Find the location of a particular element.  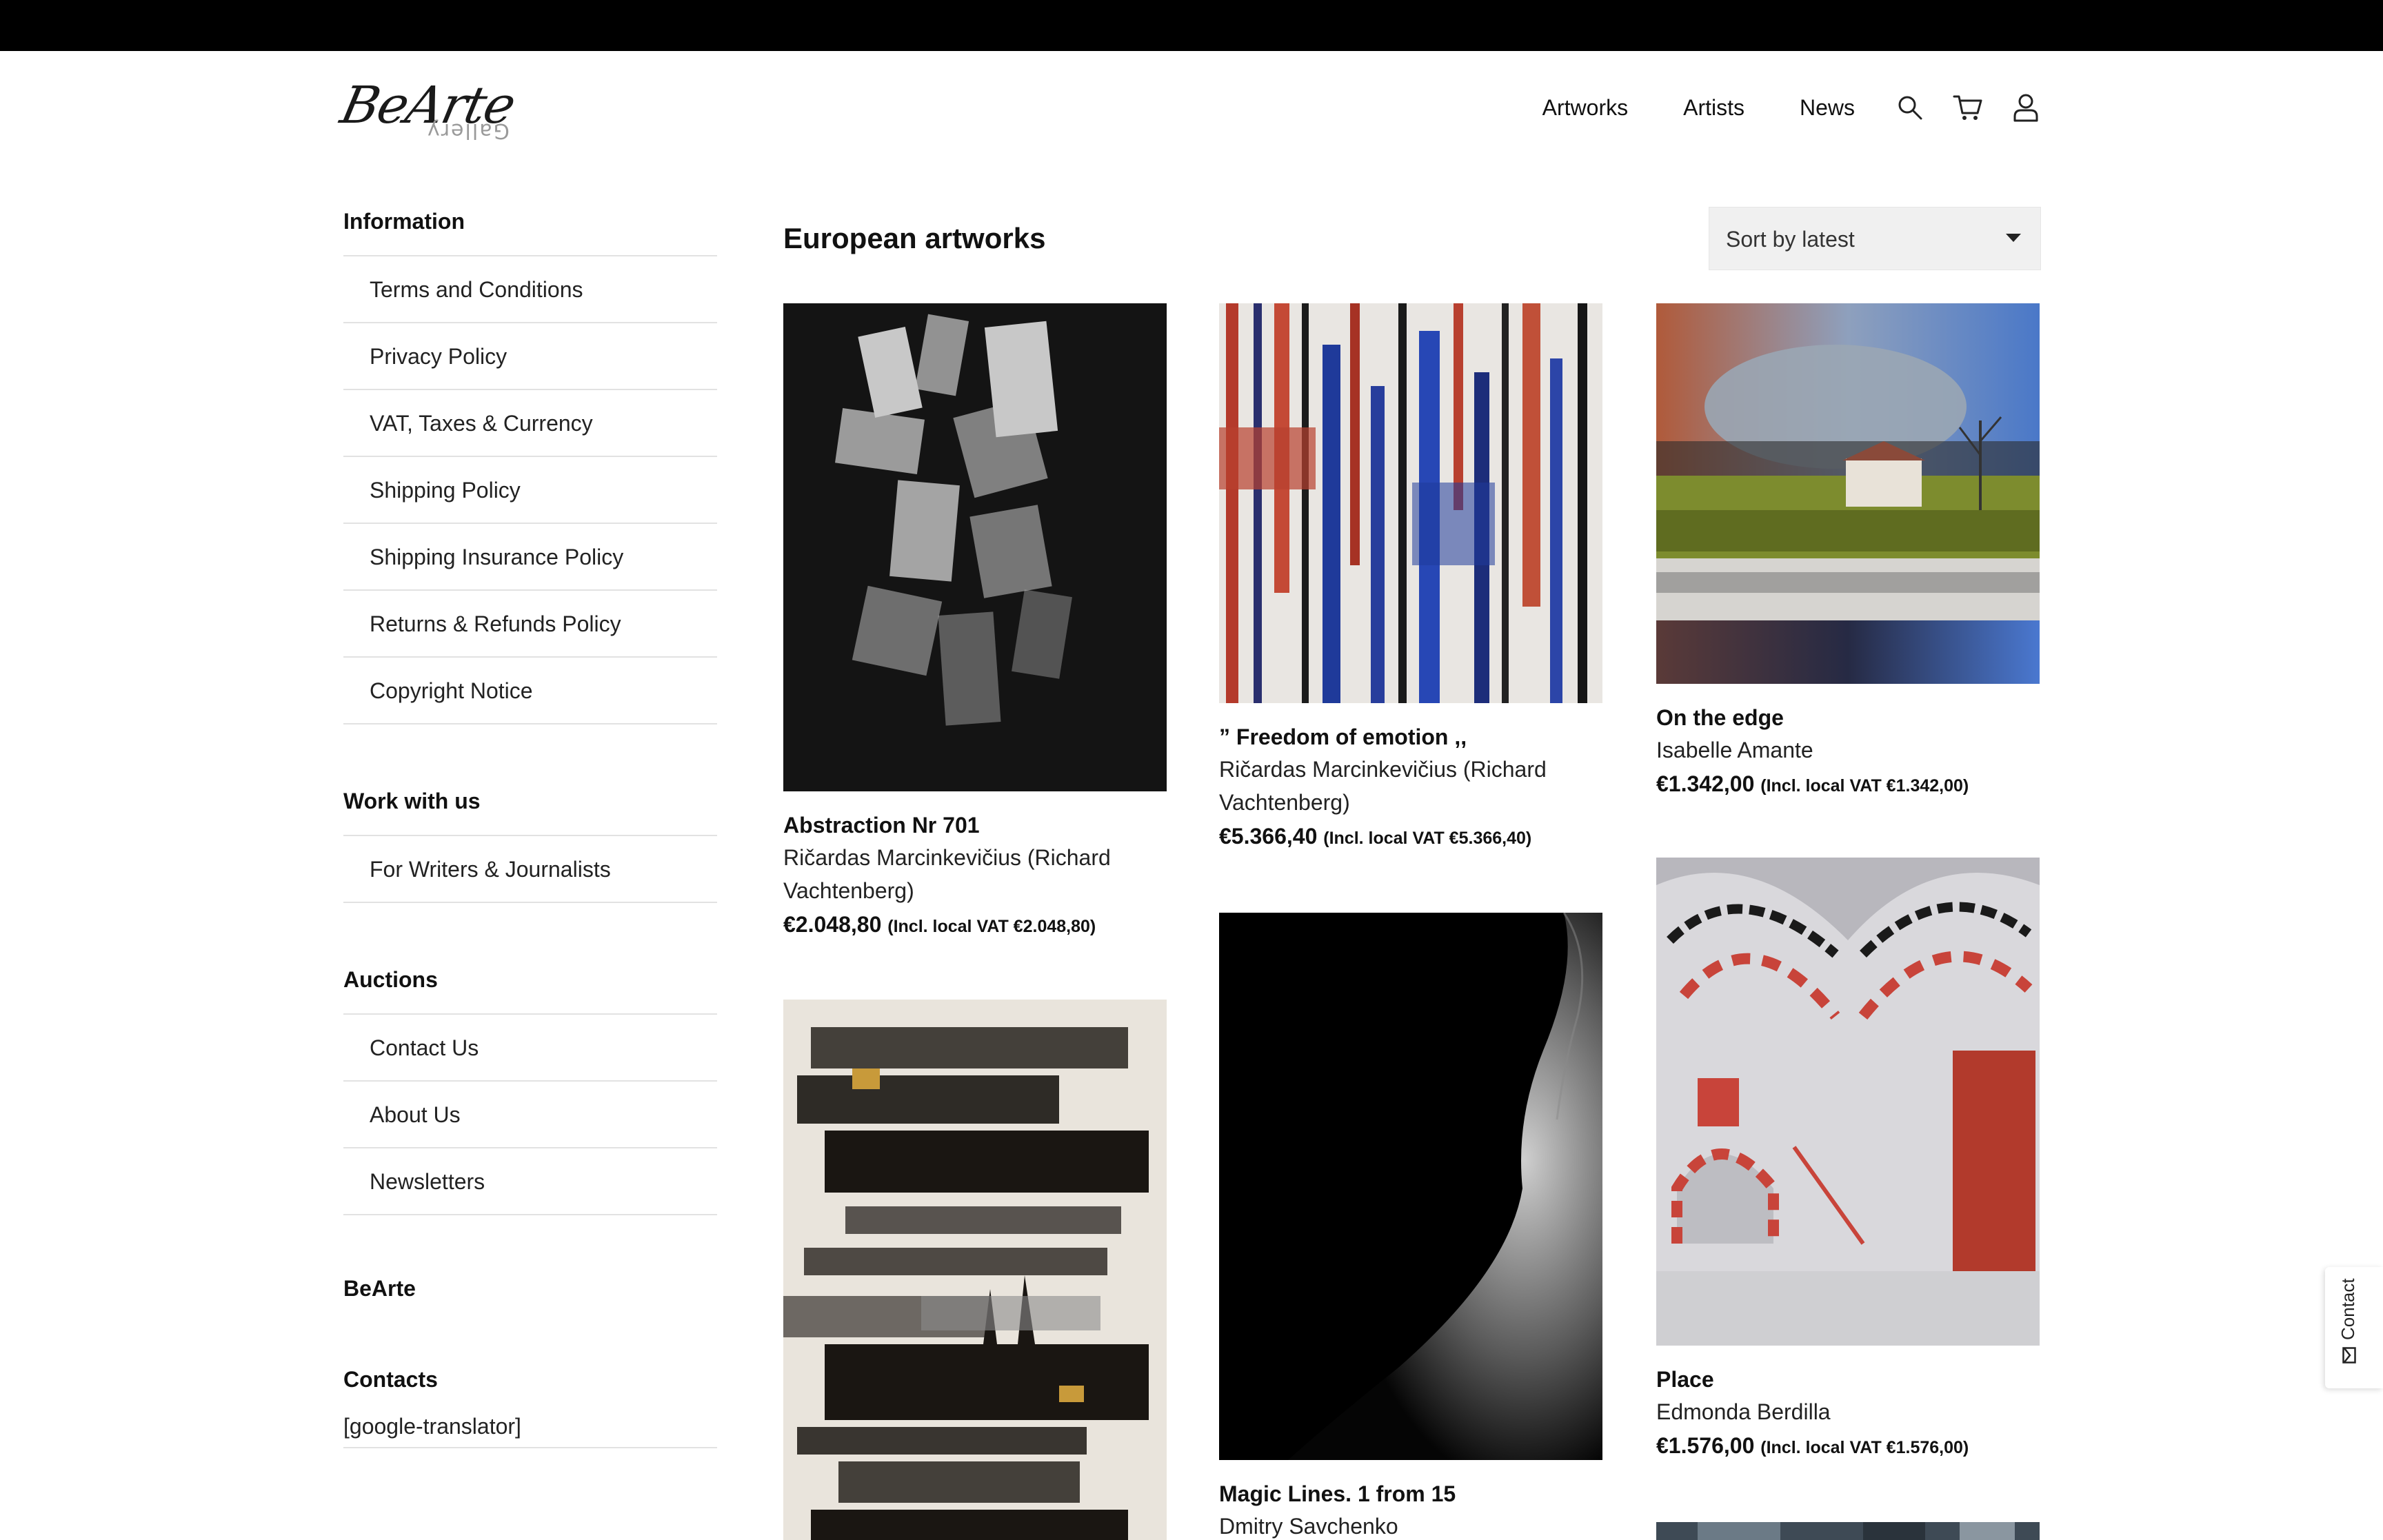

artwork-title: Place is located at coordinates (1848, 1380).